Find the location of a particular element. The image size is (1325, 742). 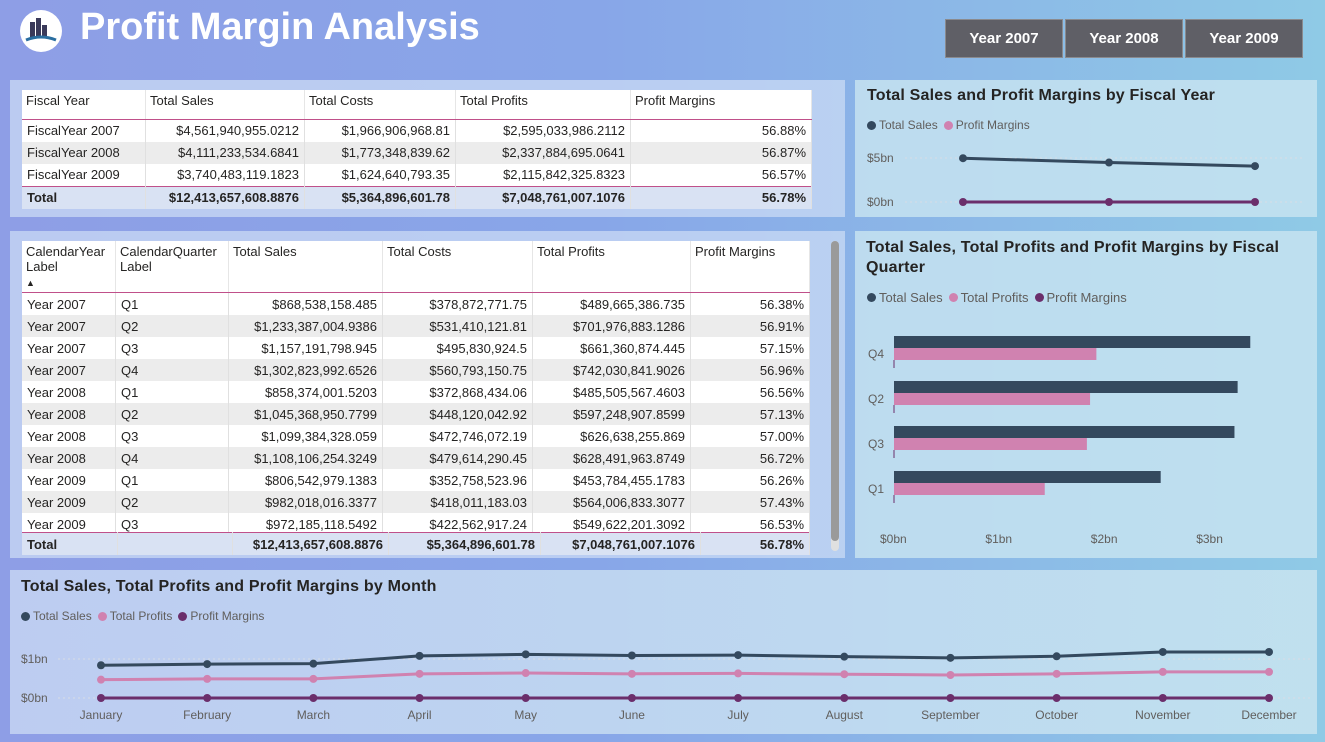

chart-legend: Total Sales Total Profits Profit Margins is located at coordinates (145, 616).